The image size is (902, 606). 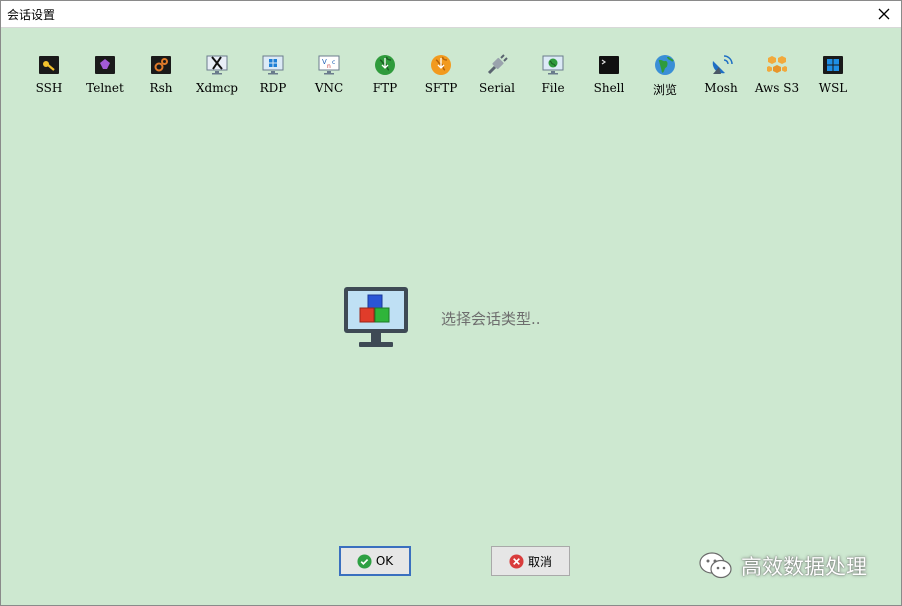 What do you see at coordinates (49, 65) in the screenshot?
I see `ssh-key-icon` at bounding box center [49, 65].